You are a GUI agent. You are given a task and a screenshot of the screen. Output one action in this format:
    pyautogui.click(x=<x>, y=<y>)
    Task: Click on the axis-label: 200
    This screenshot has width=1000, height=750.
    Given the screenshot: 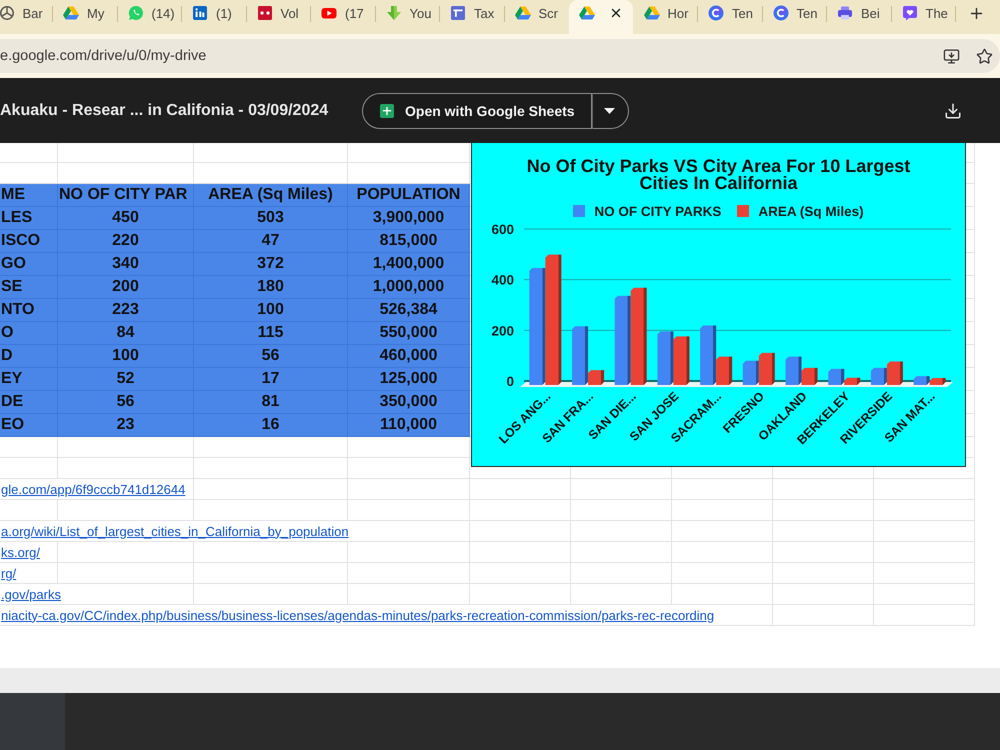 What is the action you would take?
    pyautogui.click(x=502, y=330)
    